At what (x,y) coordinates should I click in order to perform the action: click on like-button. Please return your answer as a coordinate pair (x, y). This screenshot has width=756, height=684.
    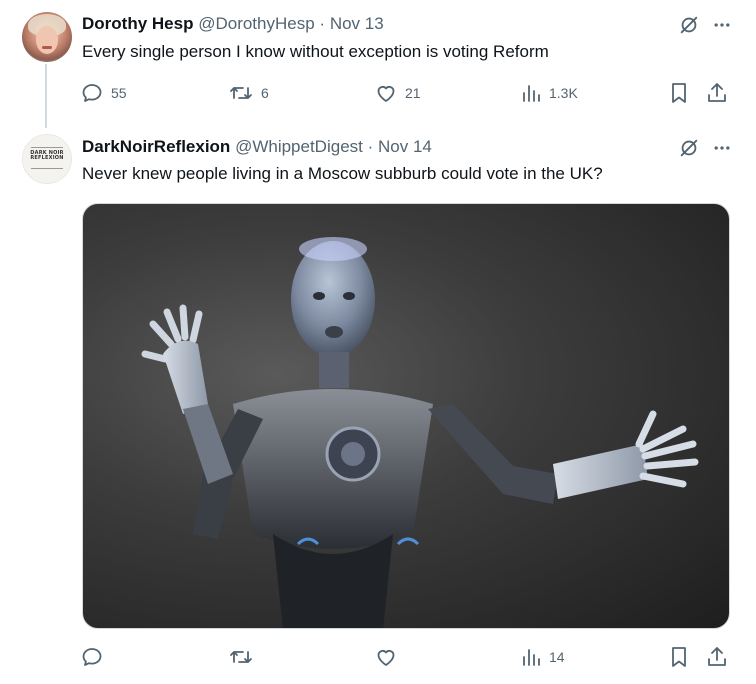
    Looking at the image, I should click on (389, 657).